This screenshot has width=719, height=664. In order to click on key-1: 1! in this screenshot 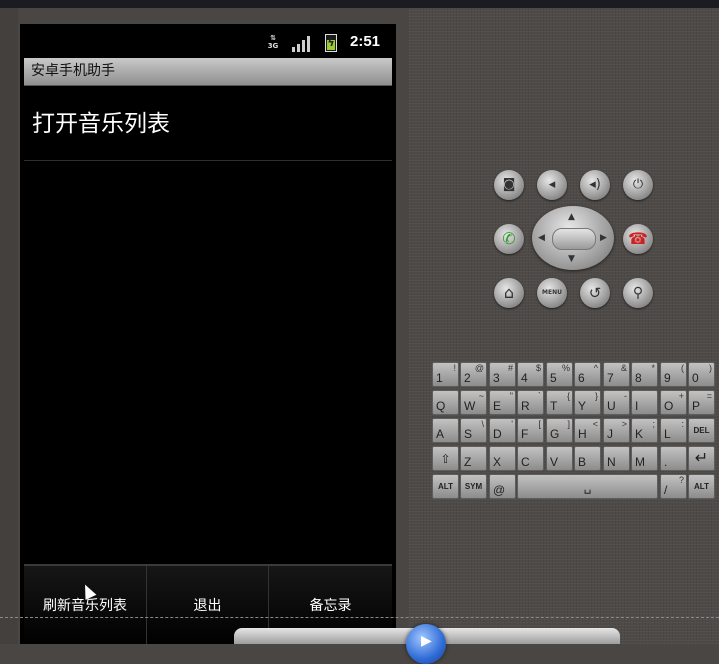, I will do `click(445, 374)`.